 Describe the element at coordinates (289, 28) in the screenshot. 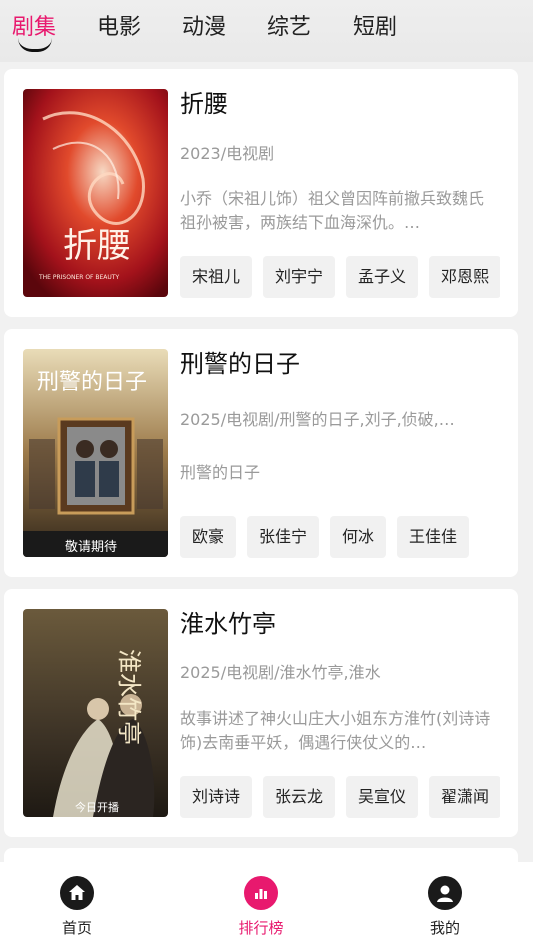

I see `tab-variety: 综艺` at that location.